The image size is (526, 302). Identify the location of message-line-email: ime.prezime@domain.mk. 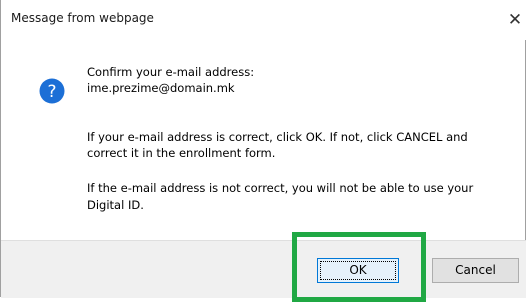
(161, 88).